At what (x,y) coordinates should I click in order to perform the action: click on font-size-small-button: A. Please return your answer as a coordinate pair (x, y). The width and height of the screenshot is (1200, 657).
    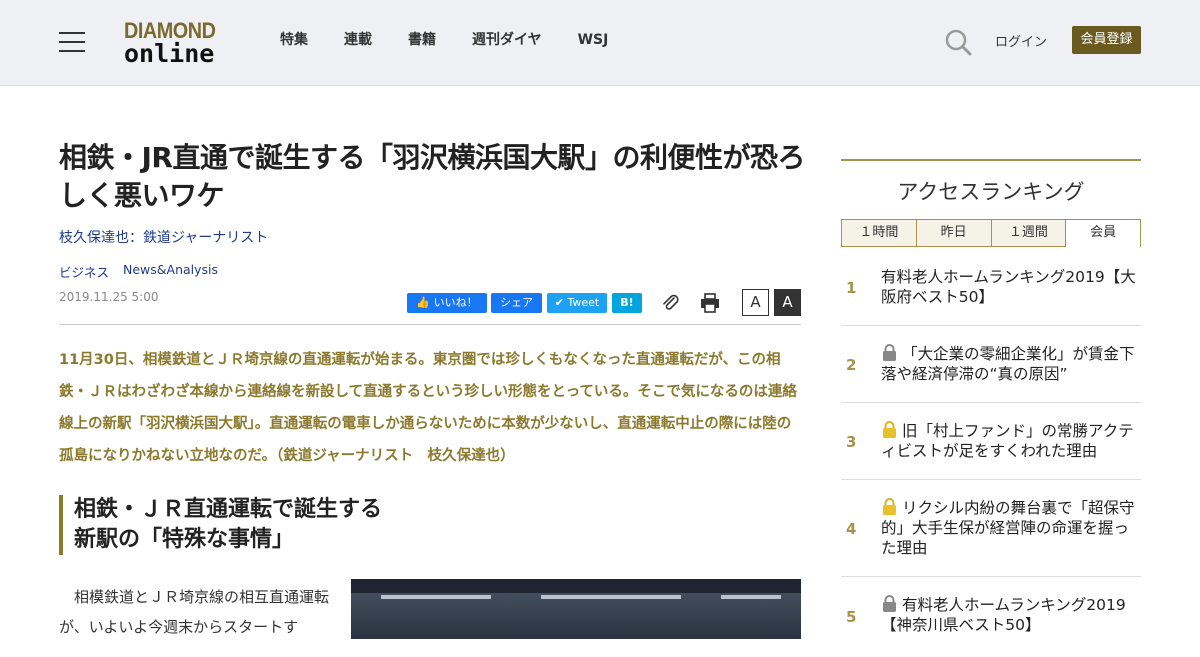
    Looking at the image, I should click on (755, 302).